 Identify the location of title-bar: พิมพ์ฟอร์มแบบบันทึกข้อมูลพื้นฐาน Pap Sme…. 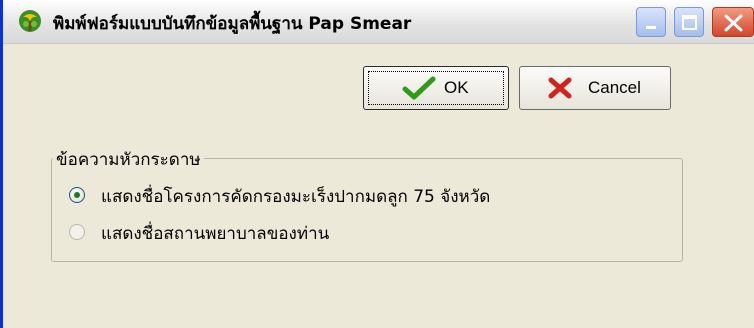
(378, 22).